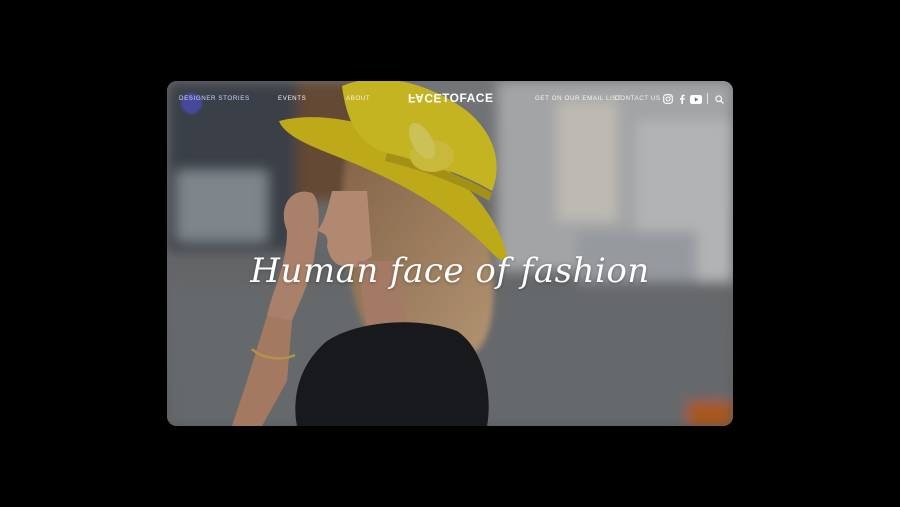  I want to click on nav-contact-us: CONTACT US, so click(638, 98).